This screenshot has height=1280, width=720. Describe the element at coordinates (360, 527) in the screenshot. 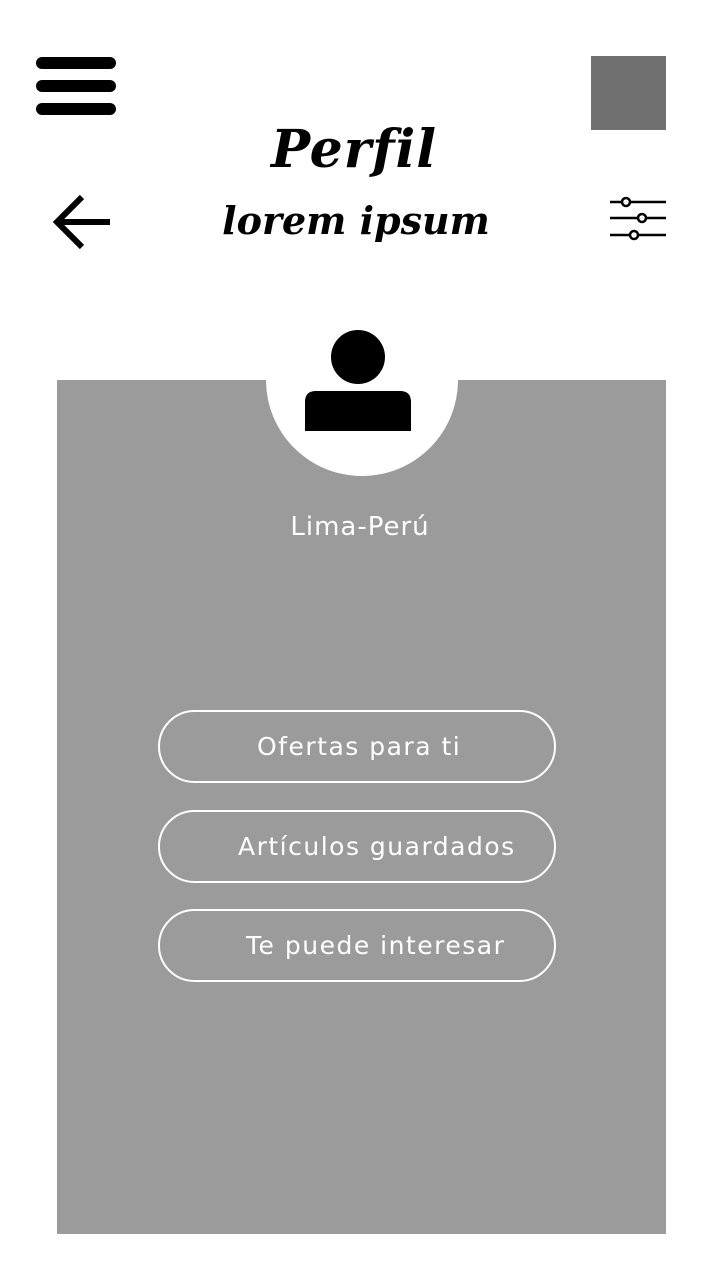

I see `profile-location: Lima-Perú` at that location.